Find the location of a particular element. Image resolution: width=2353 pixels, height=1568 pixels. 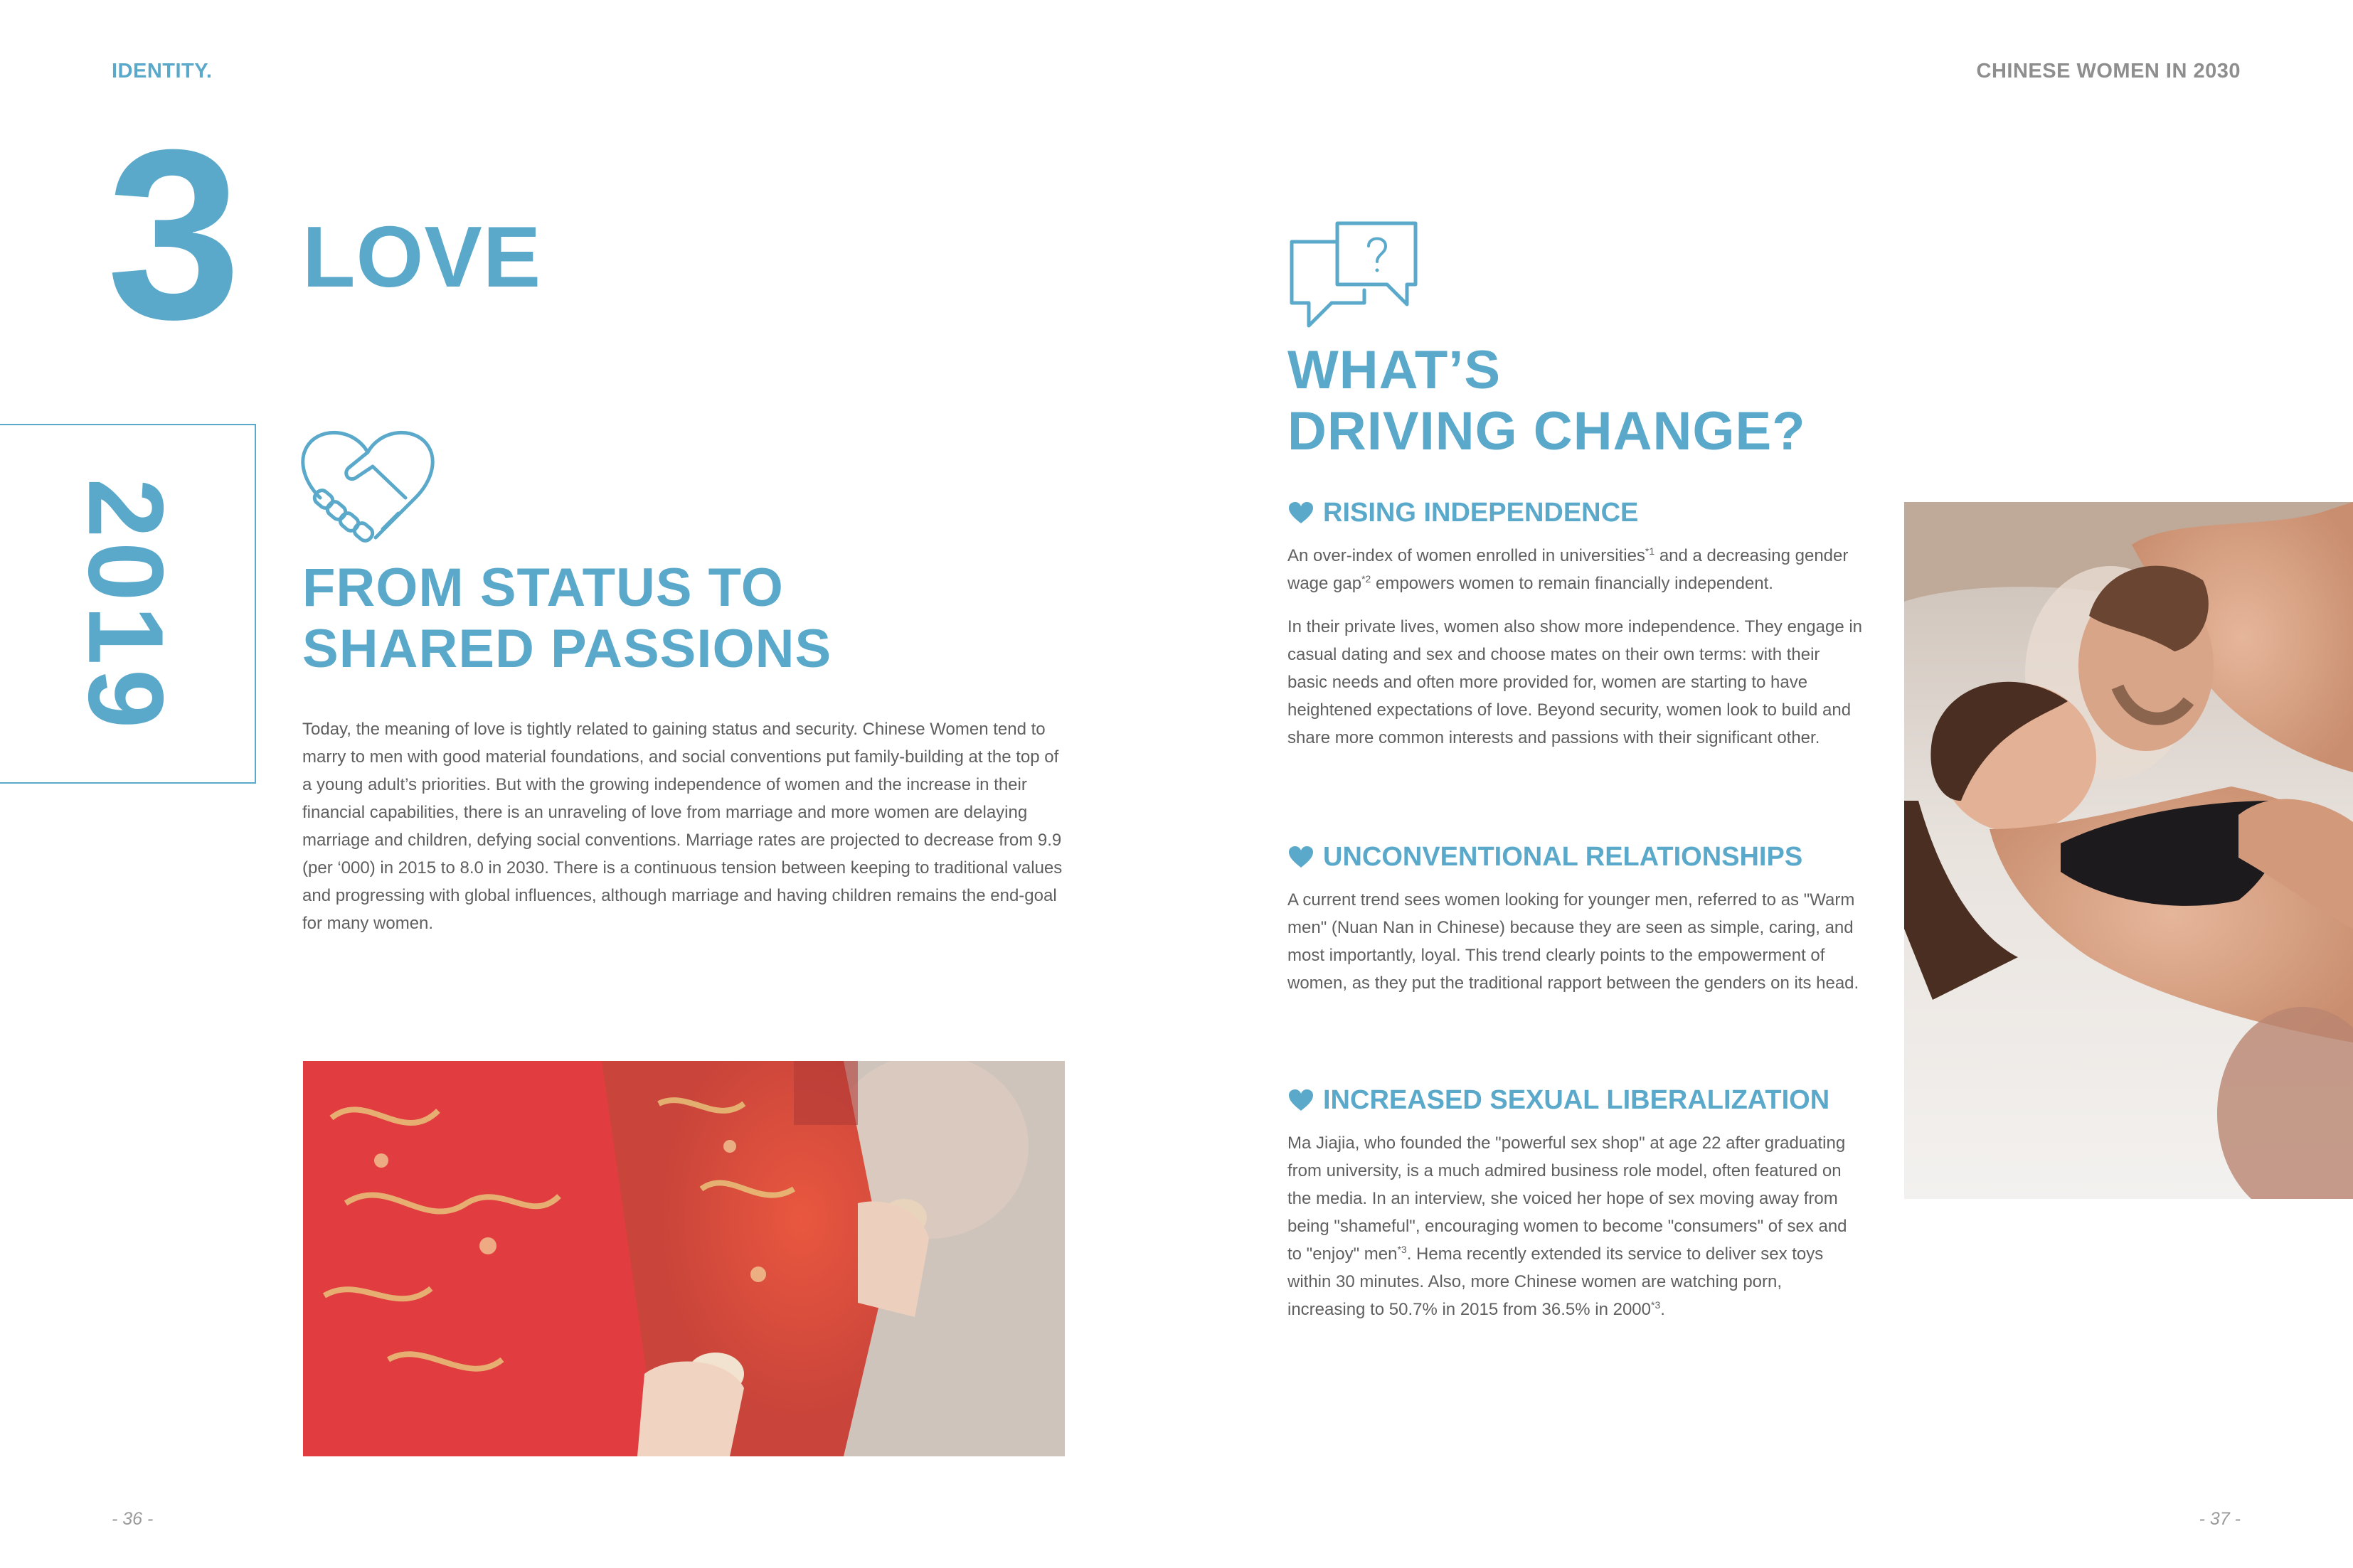

right-heading: WHAT’S DRIVING CHANGE? is located at coordinates (1546, 401).